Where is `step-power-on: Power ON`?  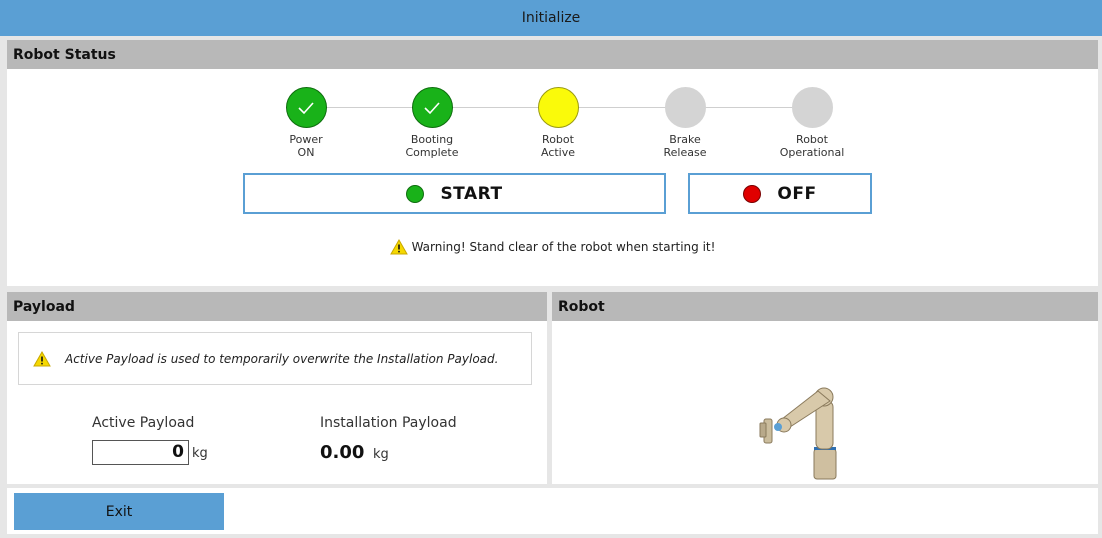 step-power-on: Power ON is located at coordinates (306, 123).